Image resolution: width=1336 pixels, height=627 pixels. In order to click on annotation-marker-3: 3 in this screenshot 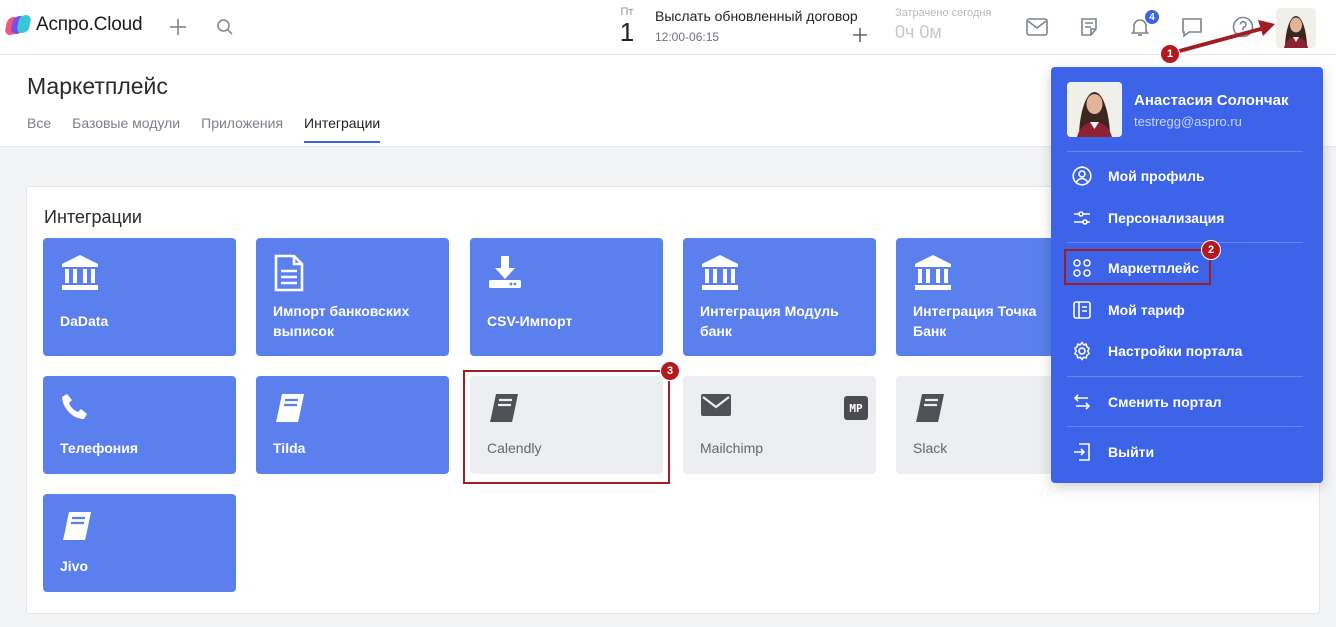, I will do `click(670, 371)`.